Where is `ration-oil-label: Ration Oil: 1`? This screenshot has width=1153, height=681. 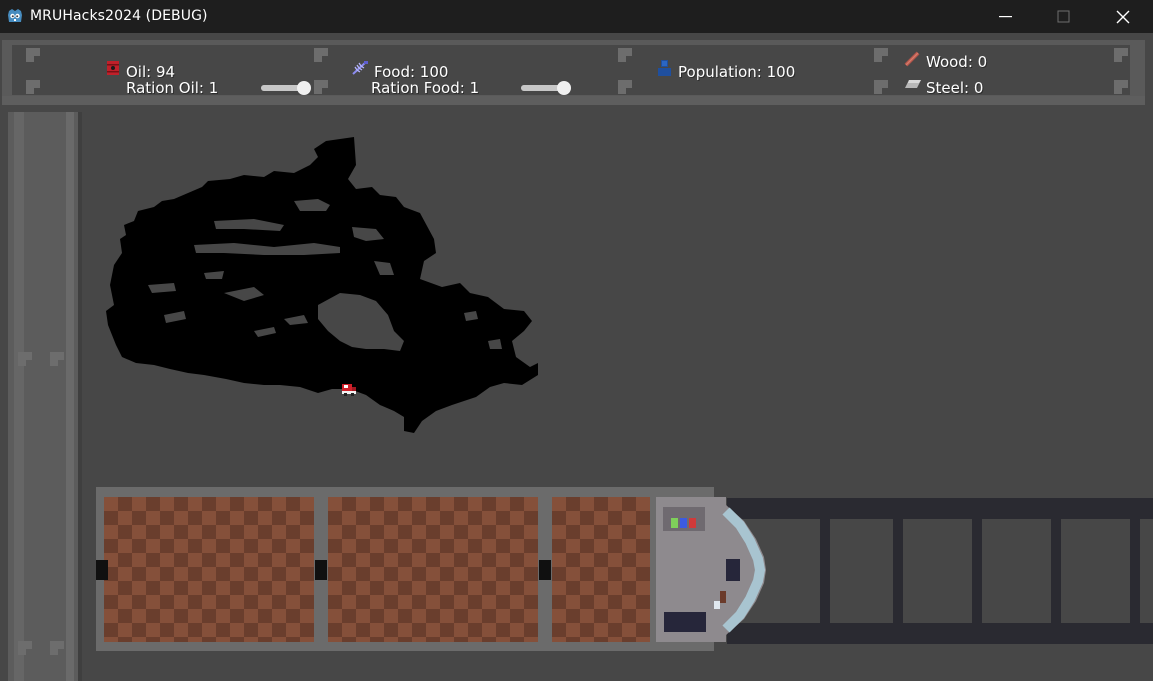 ration-oil-label: Ration Oil: 1 is located at coordinates (172, 88).